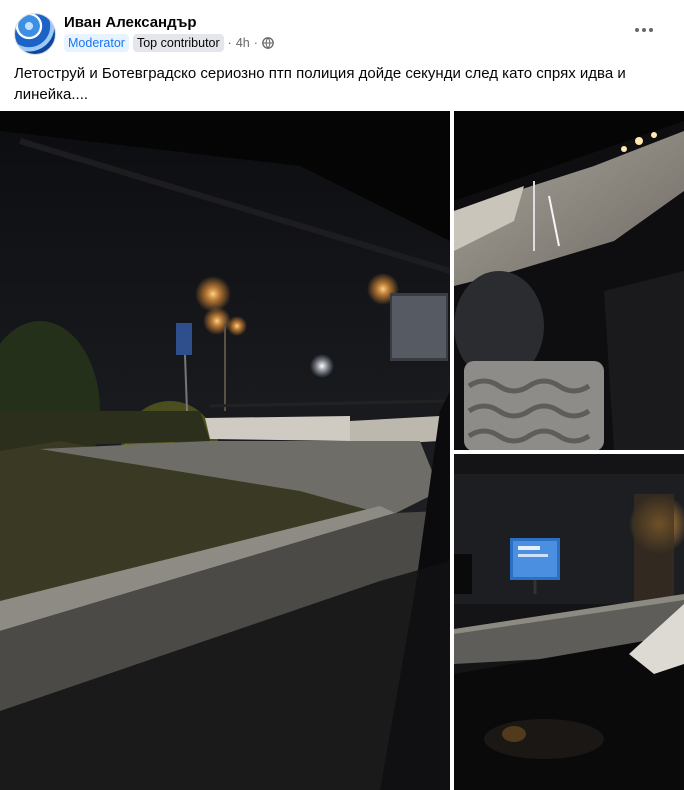 This screenshot has height=790, width=684. Describe the element at coordinates (569, 280) in the screenshot. I see `photo-car-interior` at that location.